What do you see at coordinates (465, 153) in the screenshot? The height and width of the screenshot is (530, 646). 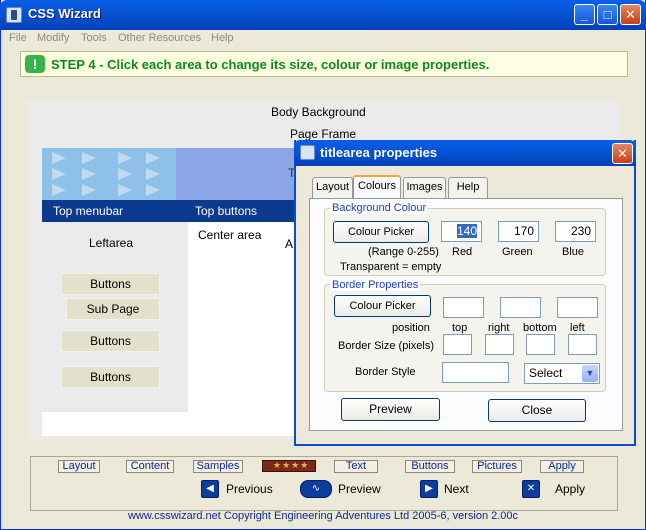 I see `dialog-title-bar: titlearea properties ✕` at bounding box center [465, 153].